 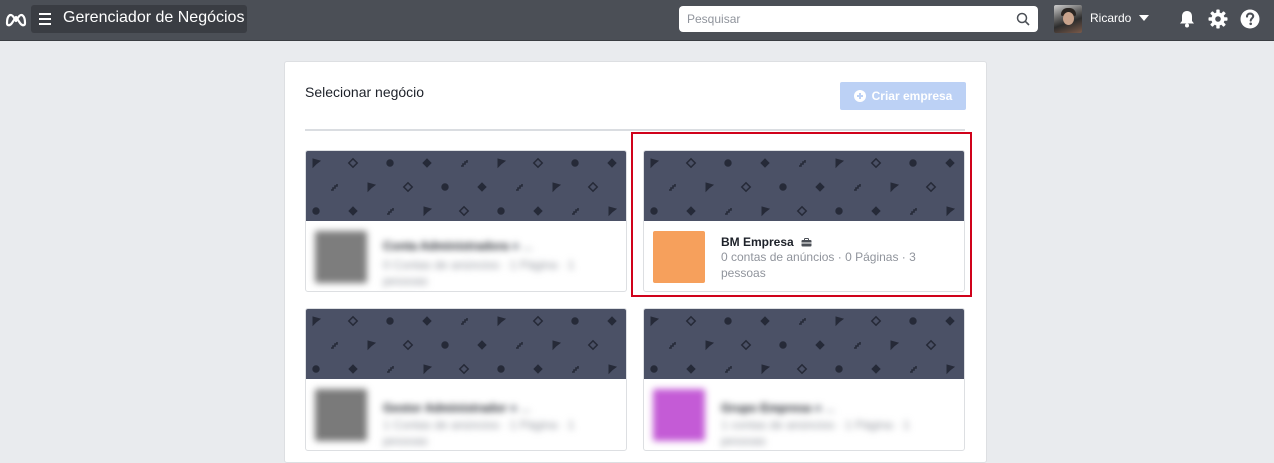 What do you see at coordinates (1187, 19) in the screenshot?
I see `bell-icon` at bounding box center [1187, 19].